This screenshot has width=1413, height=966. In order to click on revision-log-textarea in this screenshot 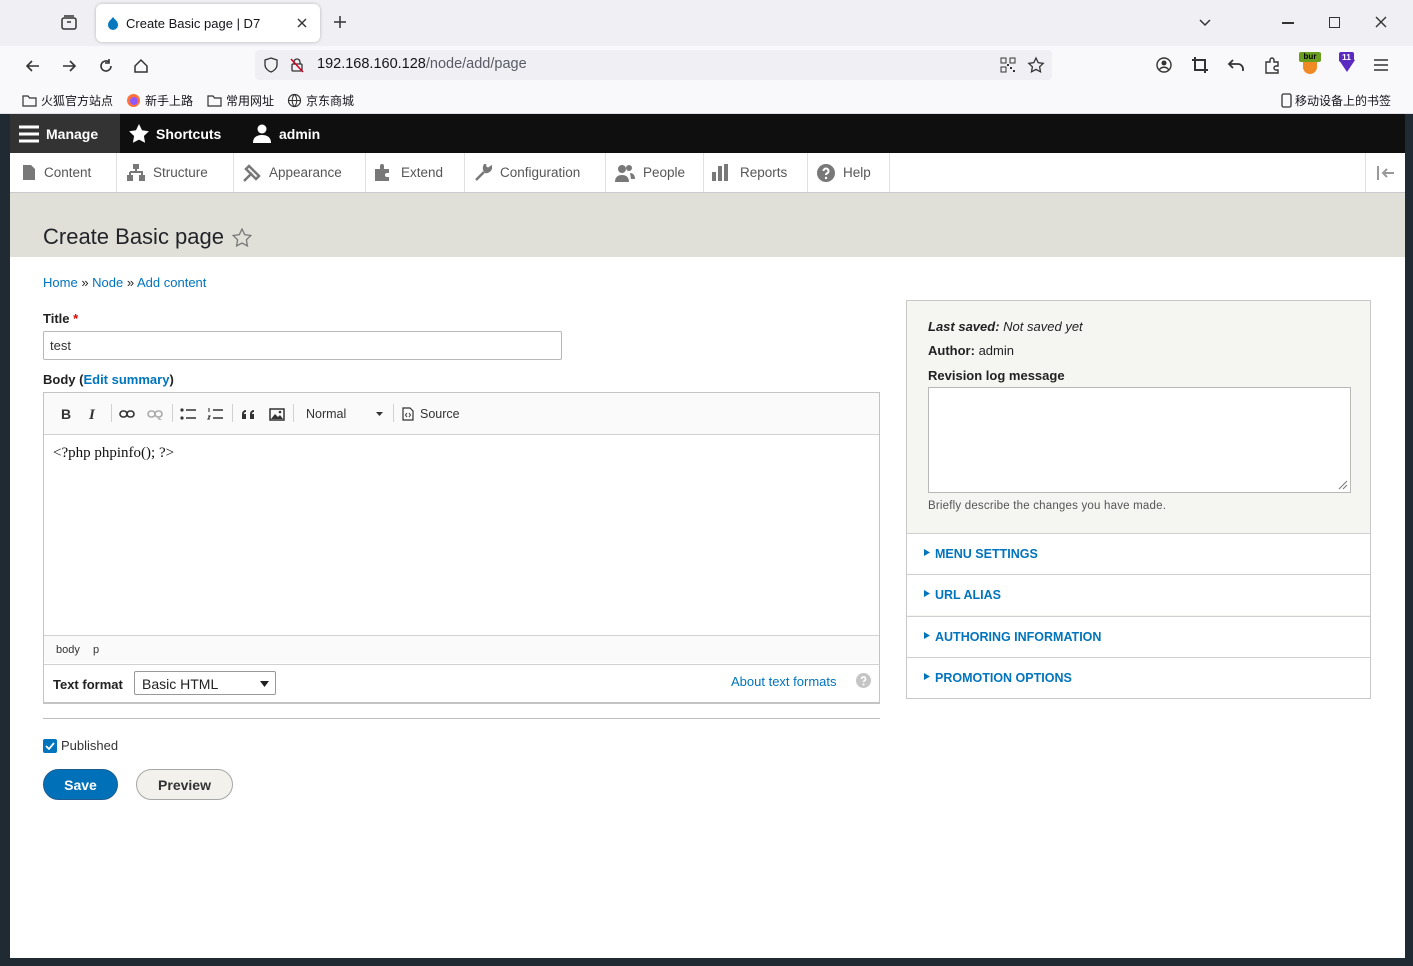, I will do `click(1139, 440)`.